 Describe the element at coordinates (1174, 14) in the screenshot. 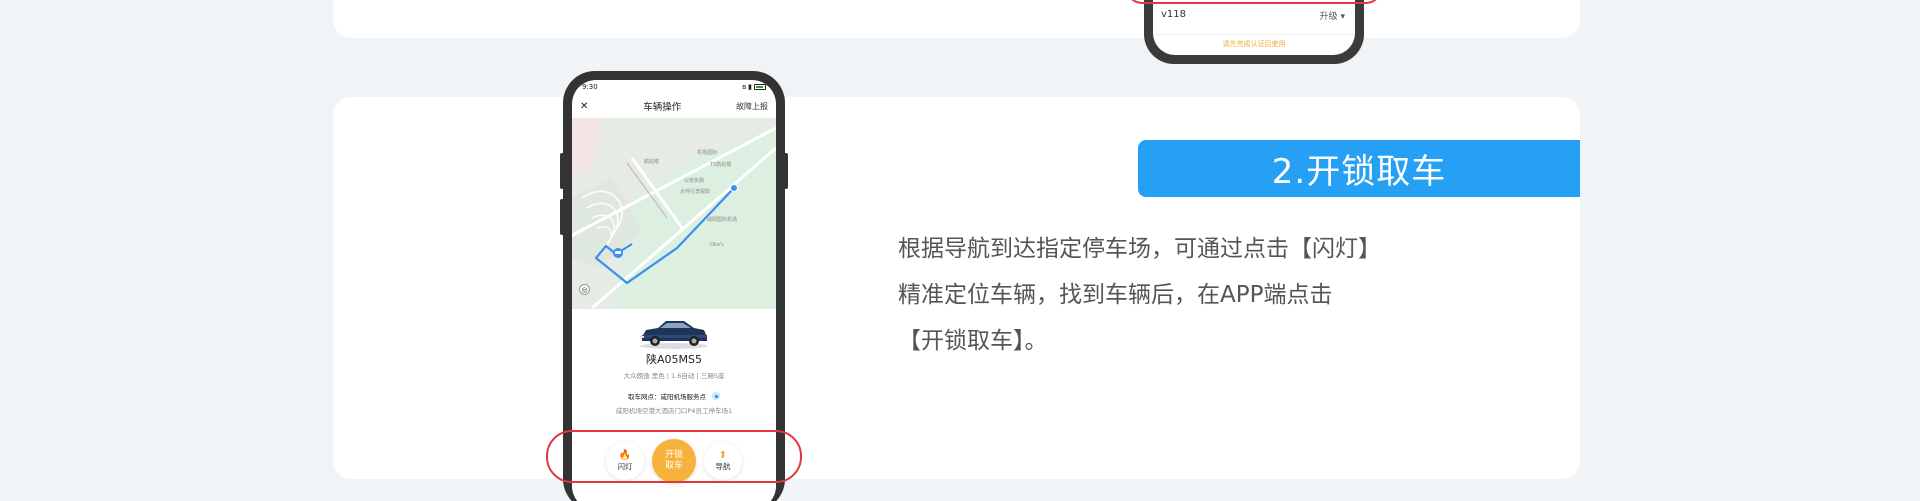

I see `version-text: v118` at that location.